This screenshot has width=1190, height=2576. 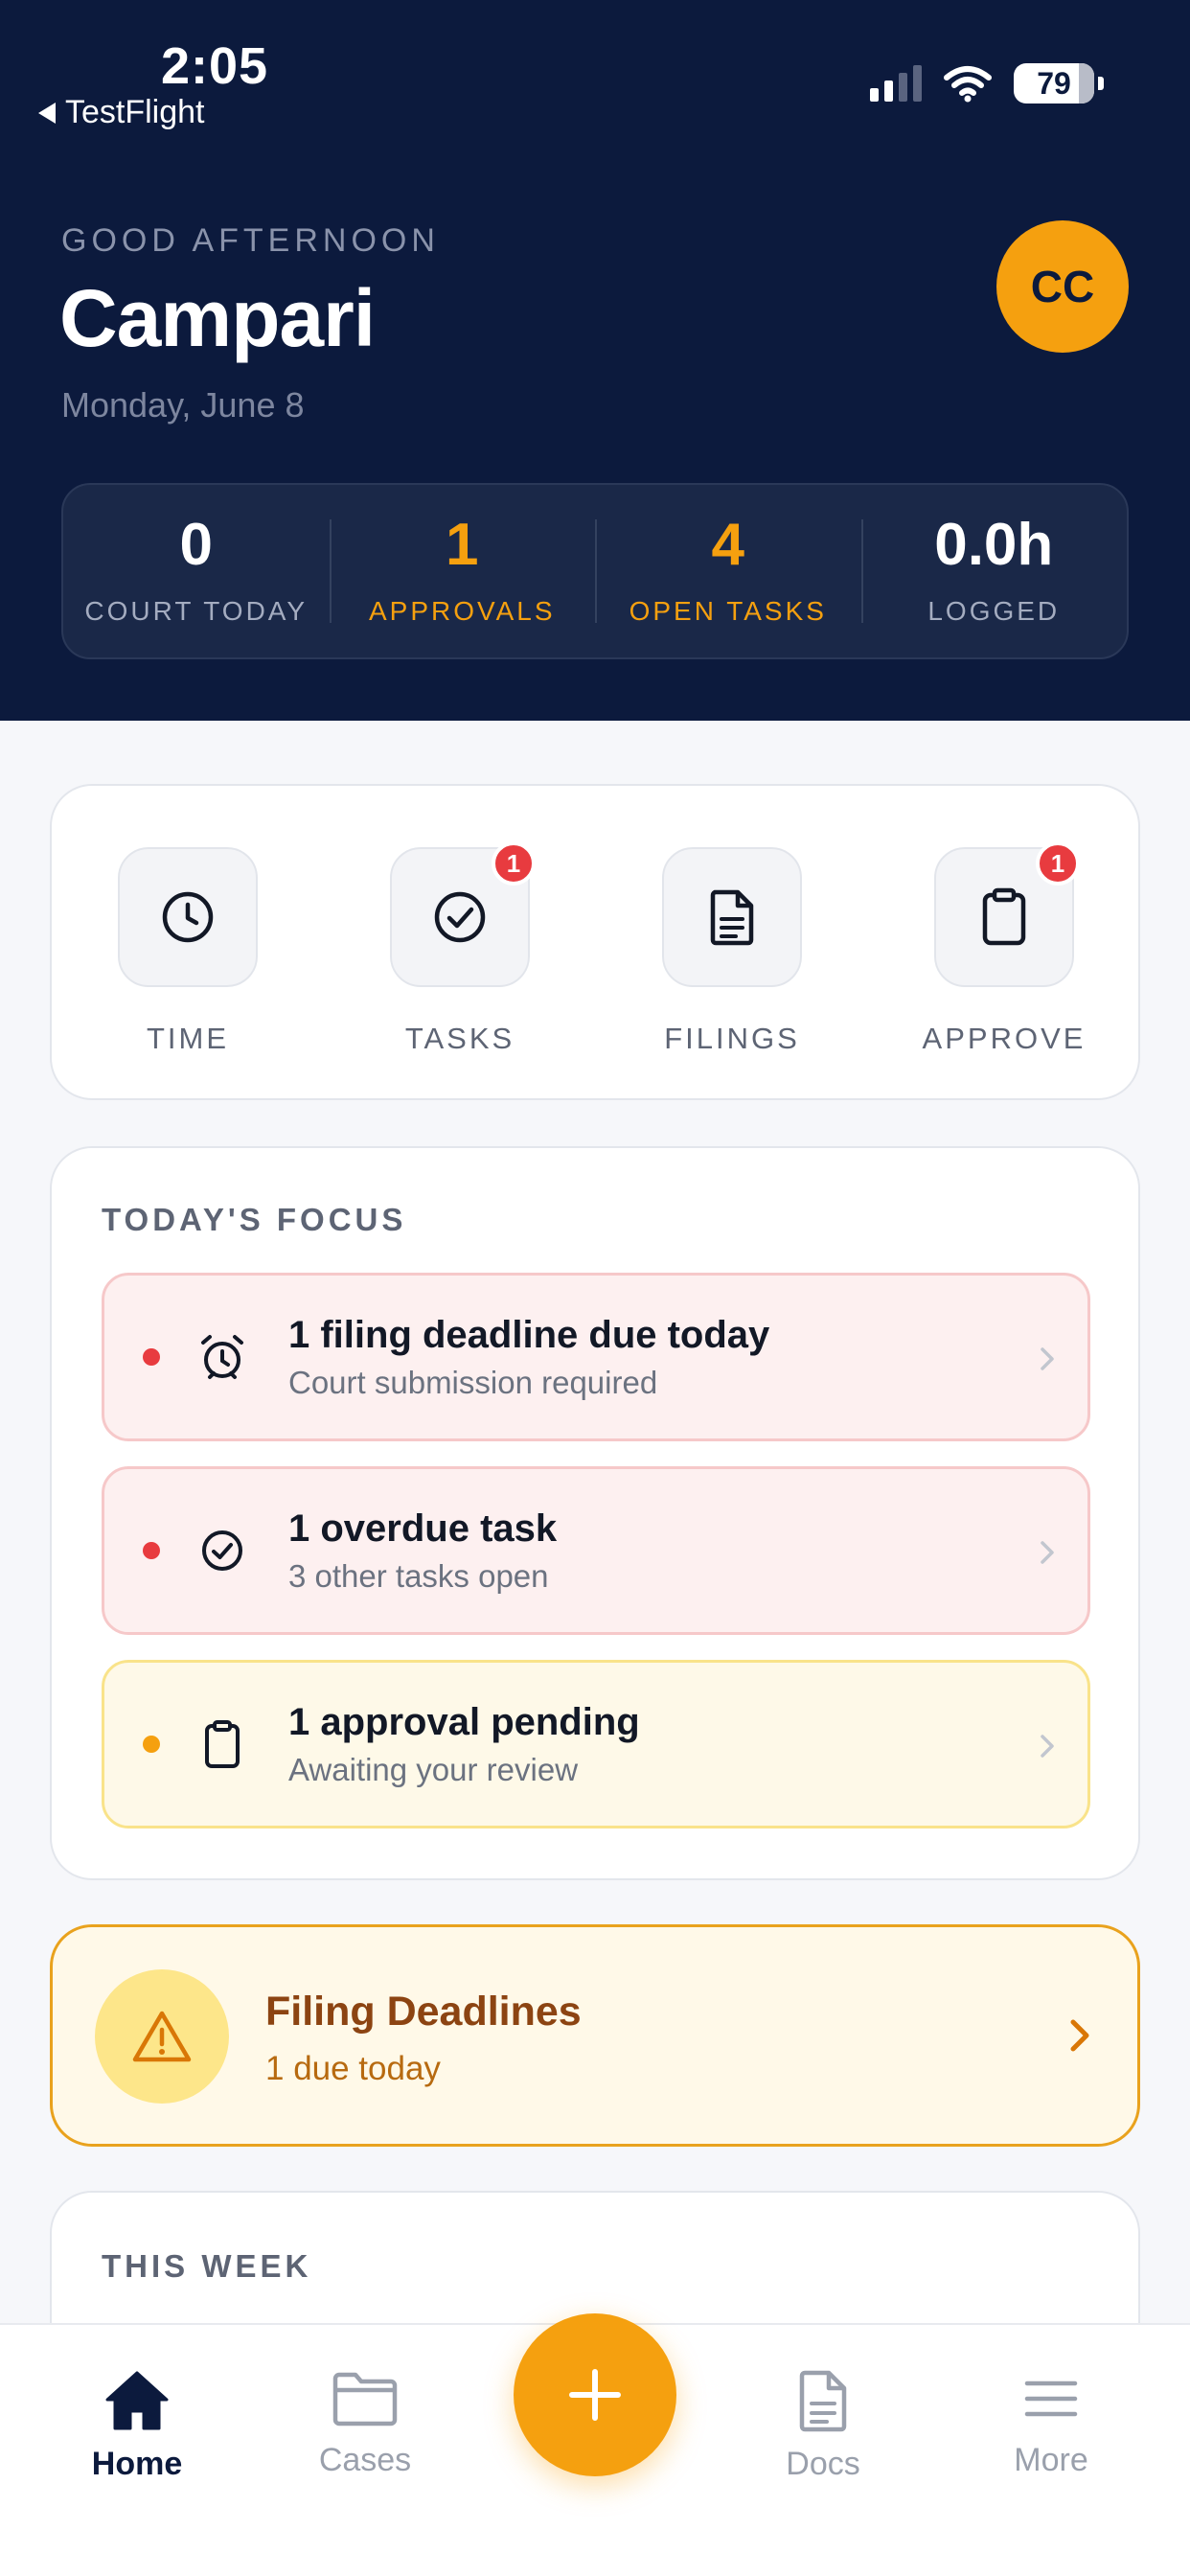 I want to click on stat-logged: 0.0h LOGGED, so click(x=994, y=571).